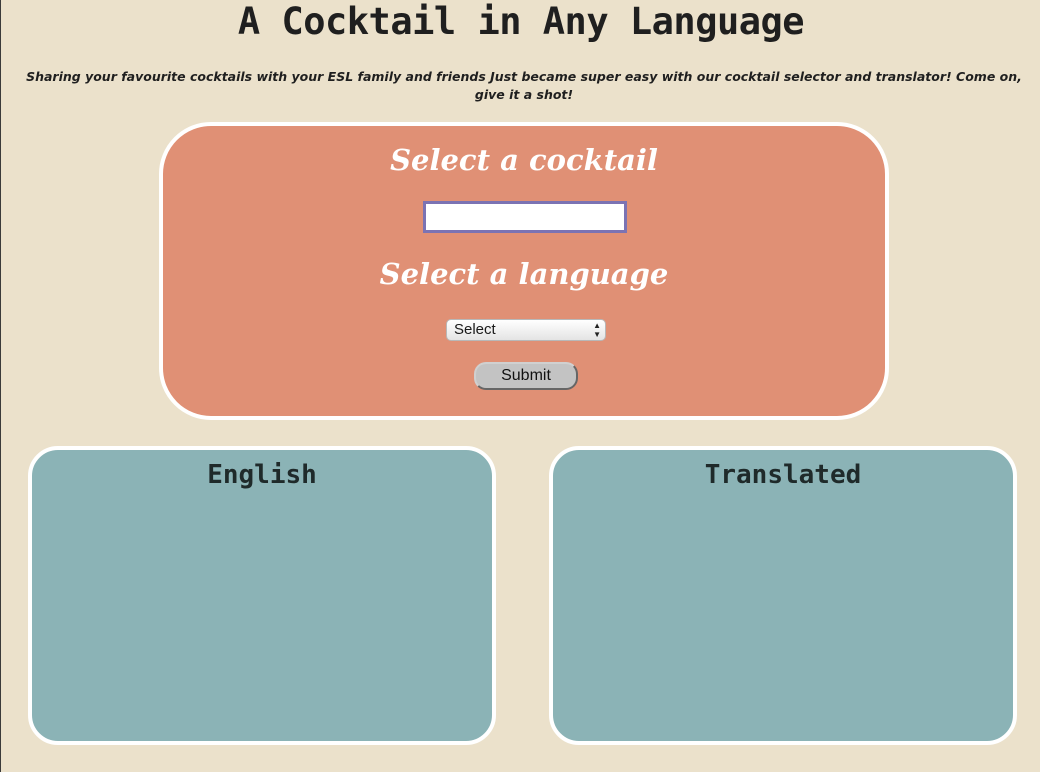 The width and height of the screenshot is (1040, 772). Describe the element at coordinates (597, 330) in the screenshot. I see `updown-chevron-icon: ▲ ▼` at that location.